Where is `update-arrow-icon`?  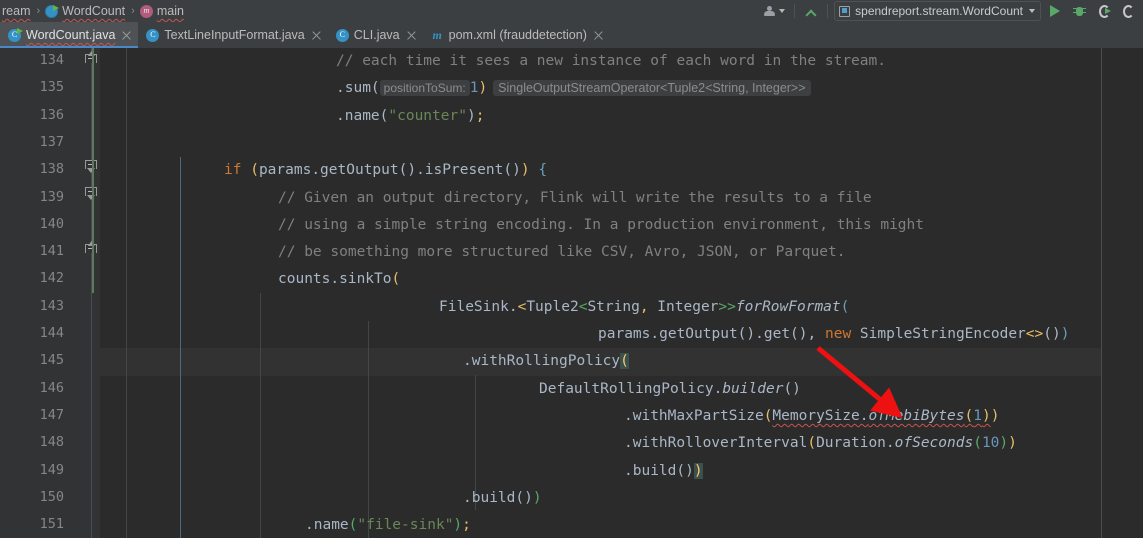
update-arrow-icon is located at coordinates (811, 11).